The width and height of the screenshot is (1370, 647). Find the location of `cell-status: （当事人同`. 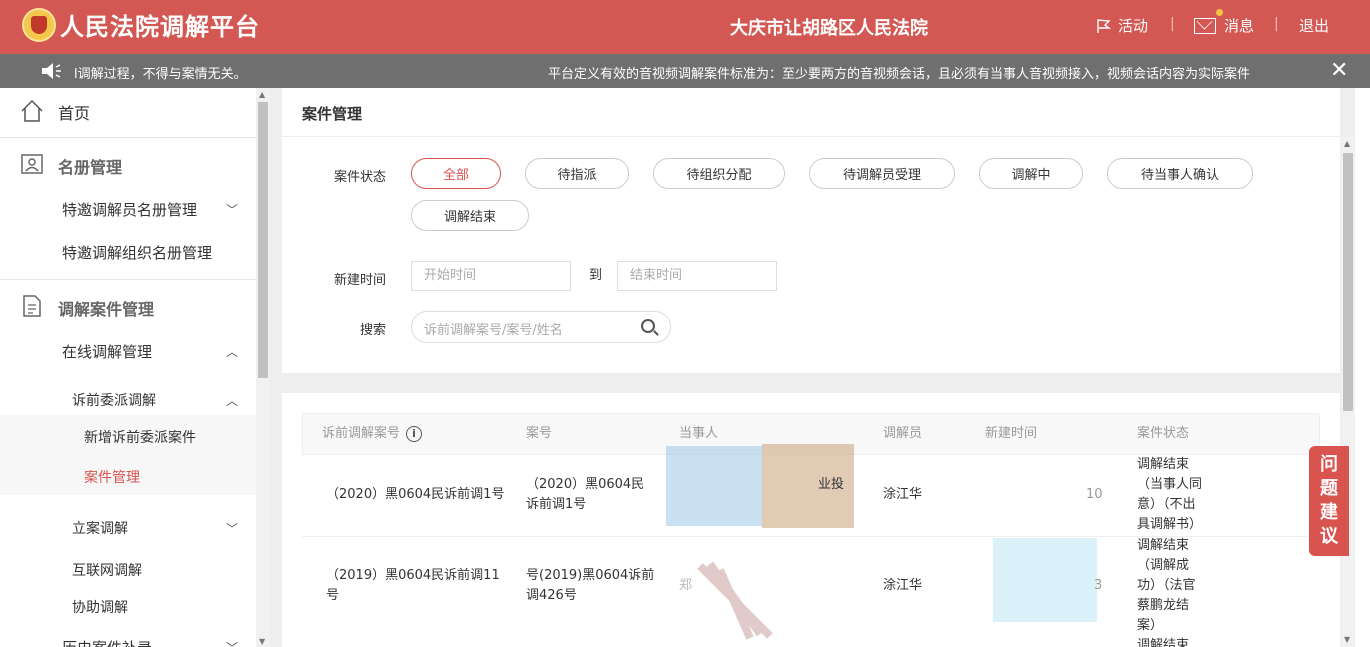

cell-status: （当事人同 is located at coordinates (1170, 484).